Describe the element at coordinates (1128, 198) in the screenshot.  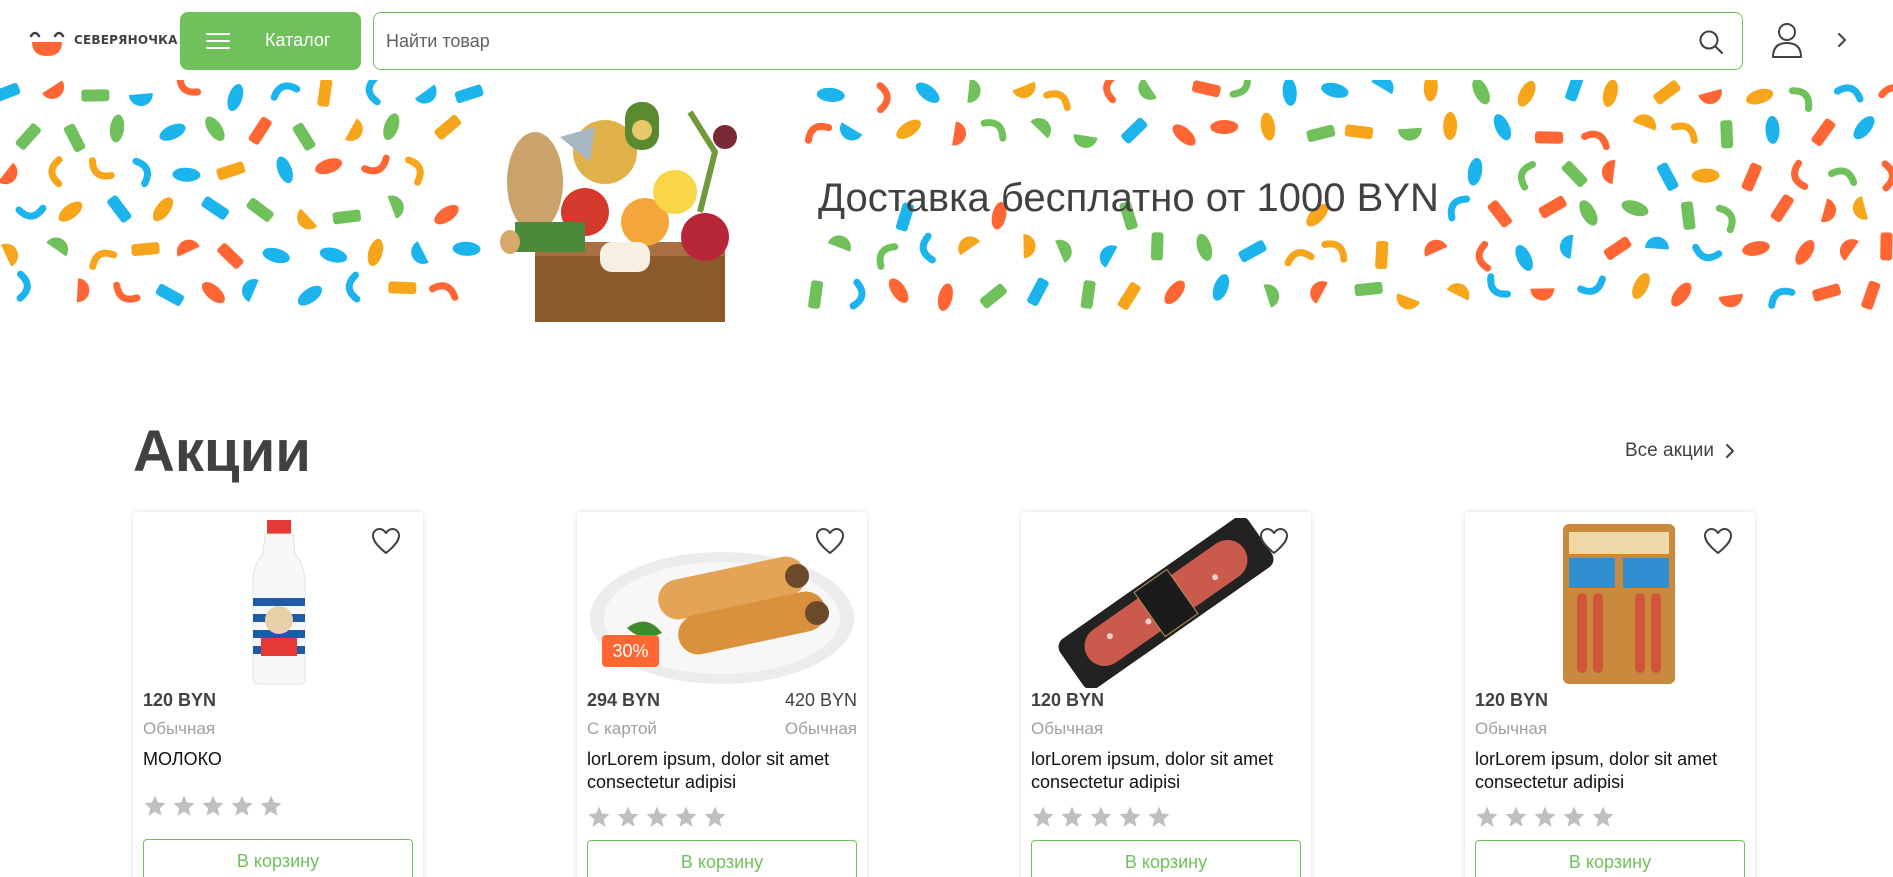
I see `banner-title: Доставка бесплатно от 1000 BYN` at that location.